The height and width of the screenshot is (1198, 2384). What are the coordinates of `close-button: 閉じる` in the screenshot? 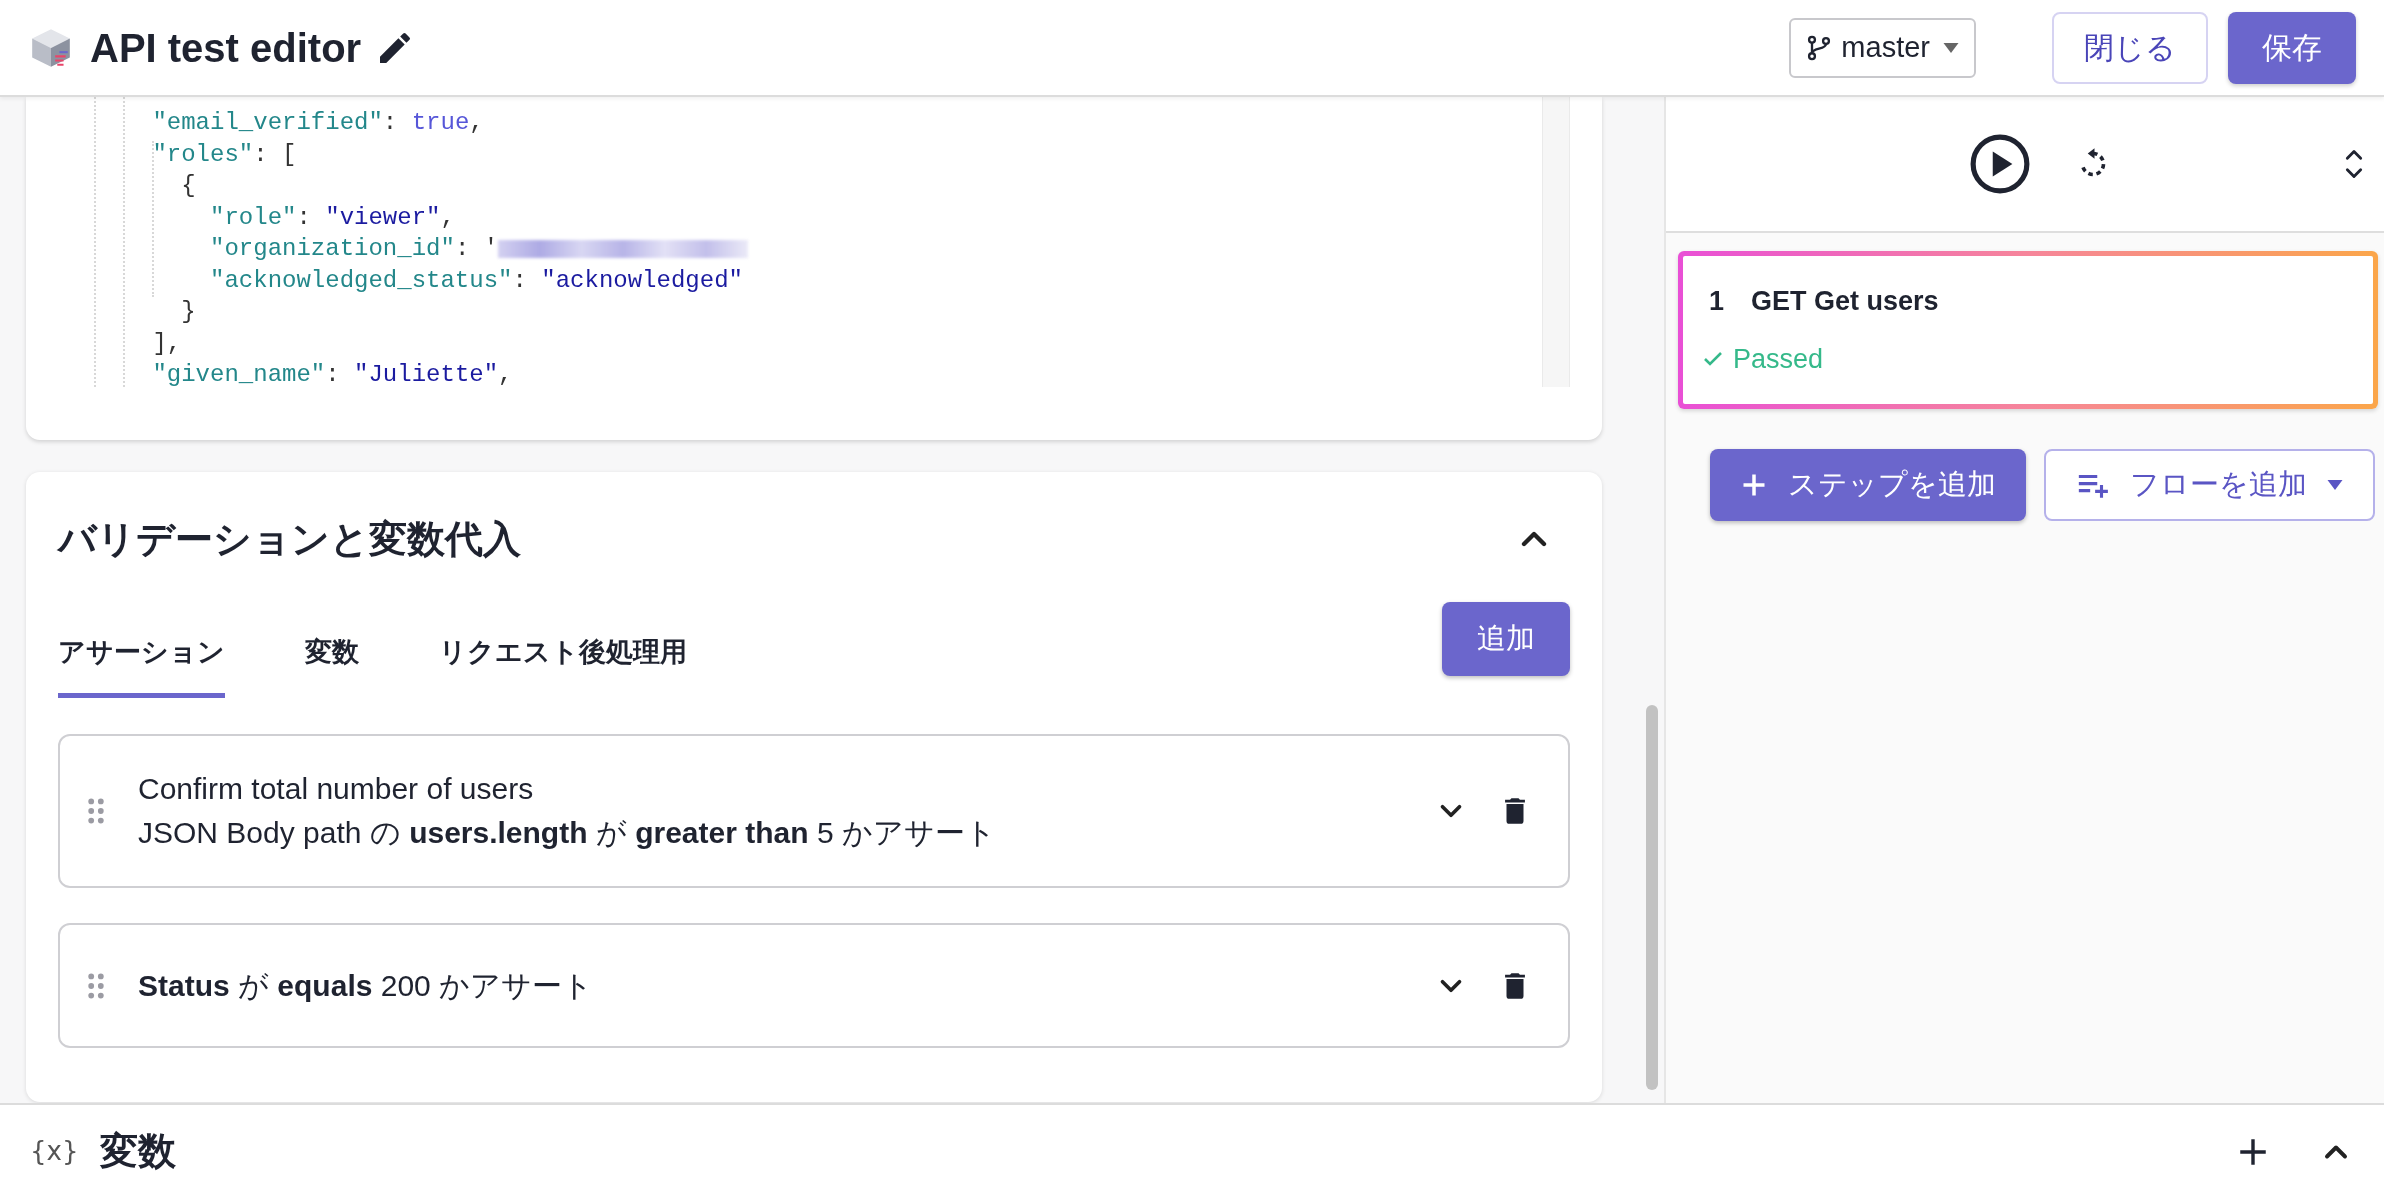 It's located at (2130, 47).